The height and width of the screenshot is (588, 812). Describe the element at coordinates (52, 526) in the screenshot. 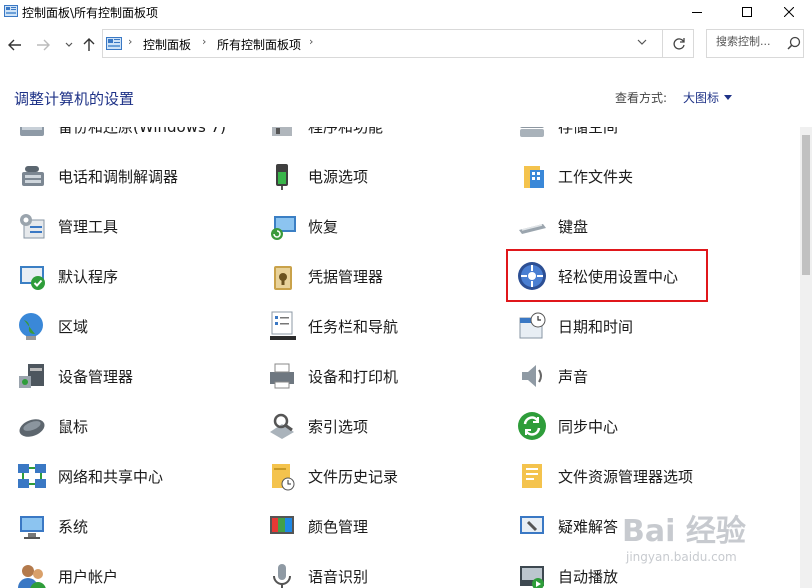

I see `control-panel-item: 系统` at that location.